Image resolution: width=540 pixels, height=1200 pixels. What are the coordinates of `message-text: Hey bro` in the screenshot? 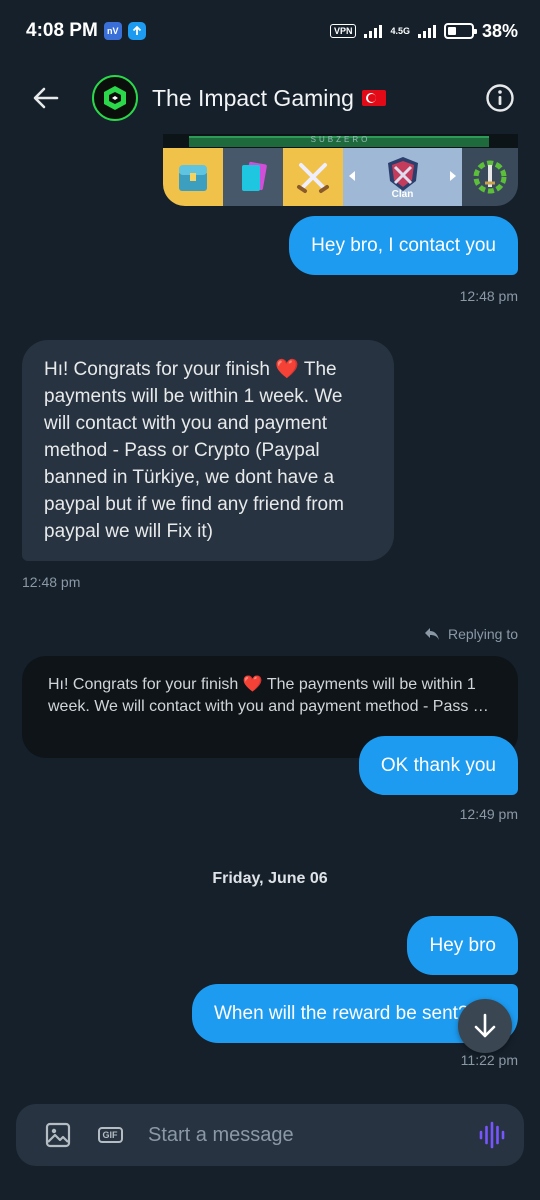 It's located at (462, 945).